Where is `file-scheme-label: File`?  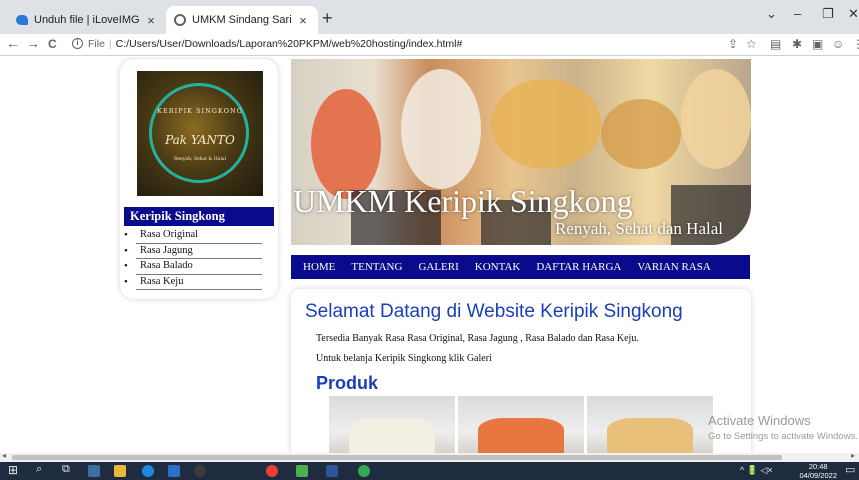
file-scheme-label: File is located at coordinates (96, 44).